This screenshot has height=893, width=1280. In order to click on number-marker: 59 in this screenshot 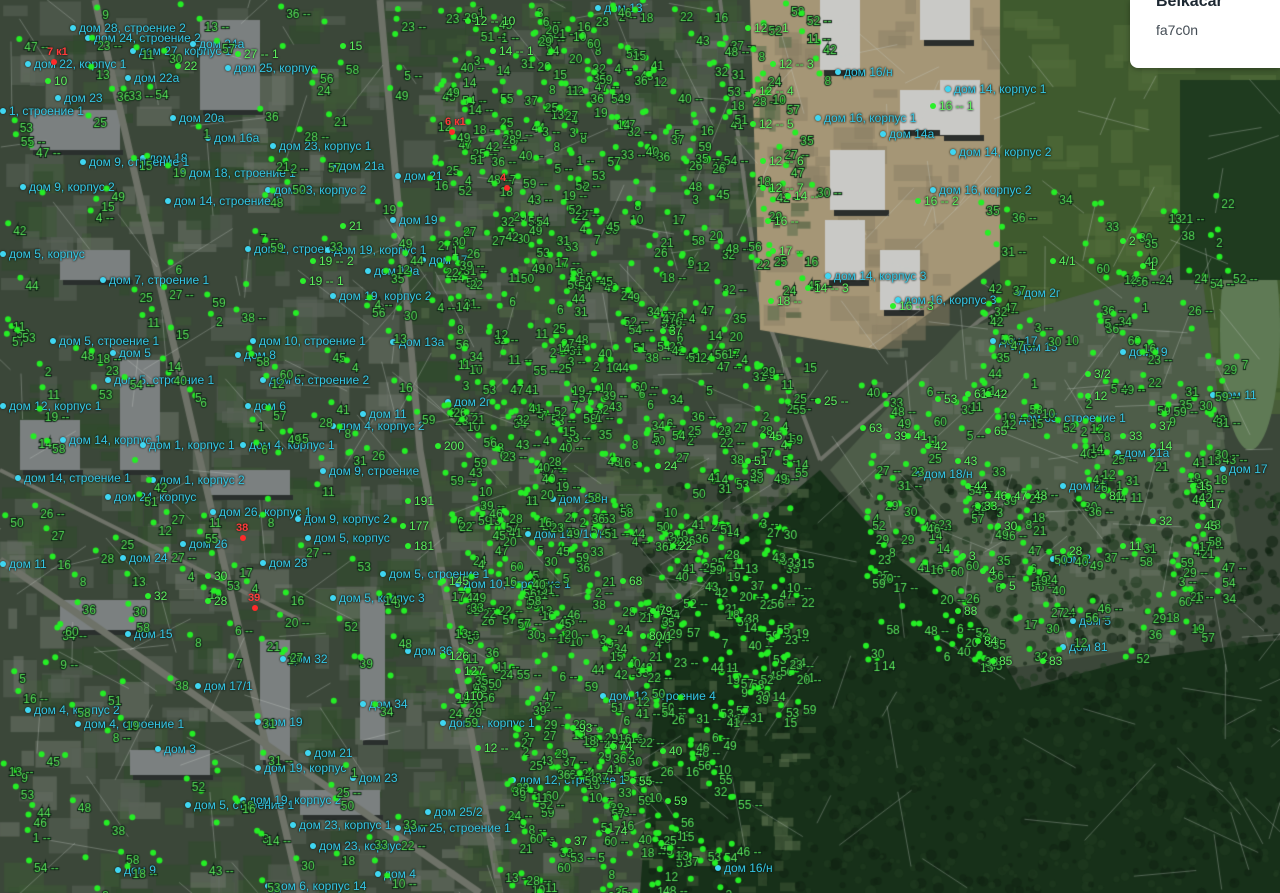, I will do `click(676, 801)`.